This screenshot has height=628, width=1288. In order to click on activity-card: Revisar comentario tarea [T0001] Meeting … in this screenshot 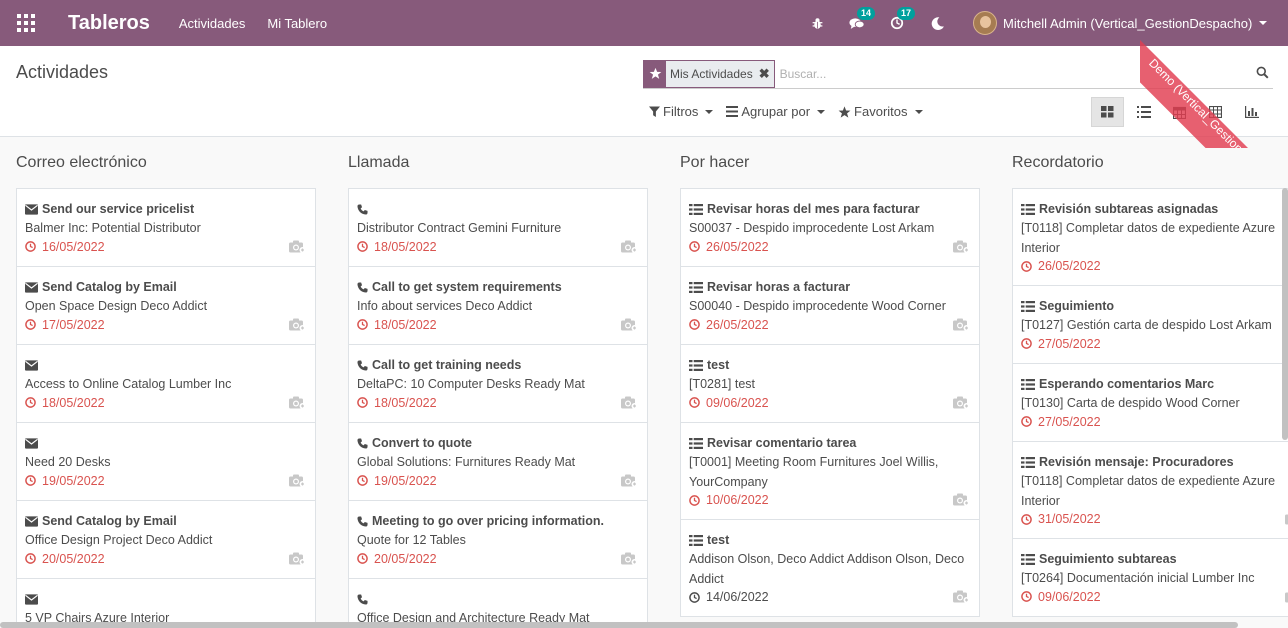, I will do `click(830, 471)`.